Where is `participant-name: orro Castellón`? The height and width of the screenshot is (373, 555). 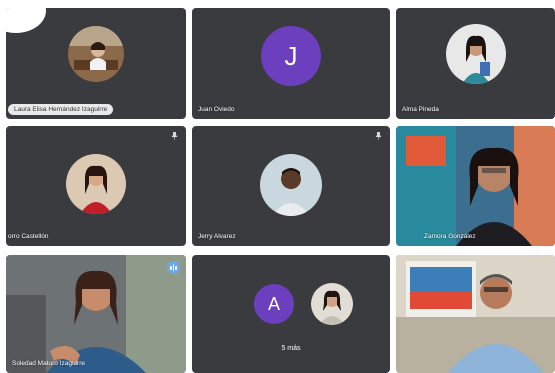 participant-name: orro Castellón is located at coordinates (28, 236).